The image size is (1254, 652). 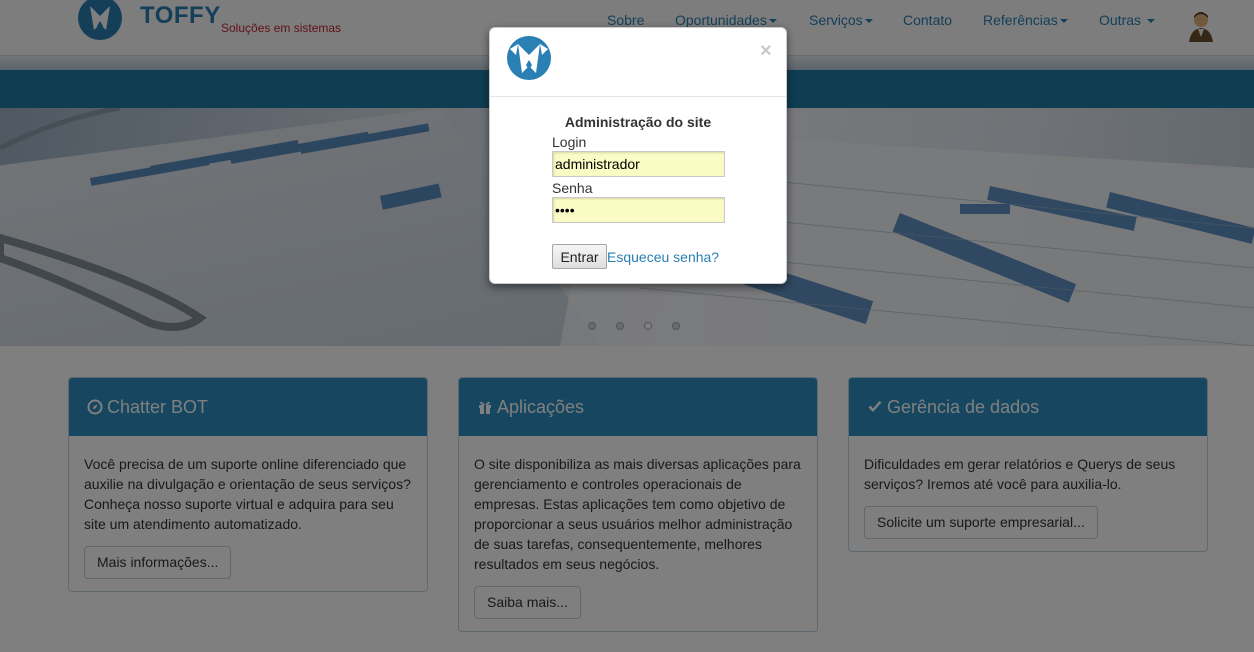 I want to click on password-label: Senha, so click(x=572, y=188).